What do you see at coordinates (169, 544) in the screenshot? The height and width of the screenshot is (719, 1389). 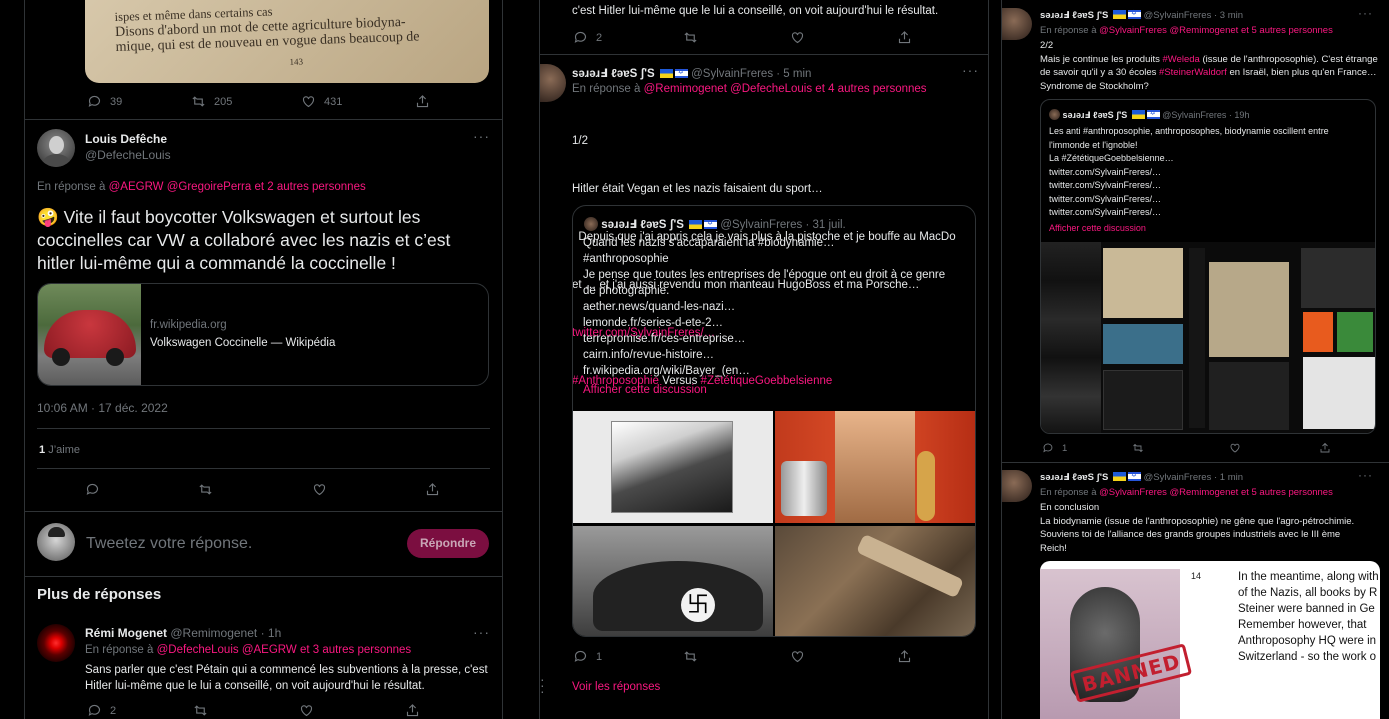 I see `reply-input: Tweetez votre réponse.` at bounding box center [169, 544].